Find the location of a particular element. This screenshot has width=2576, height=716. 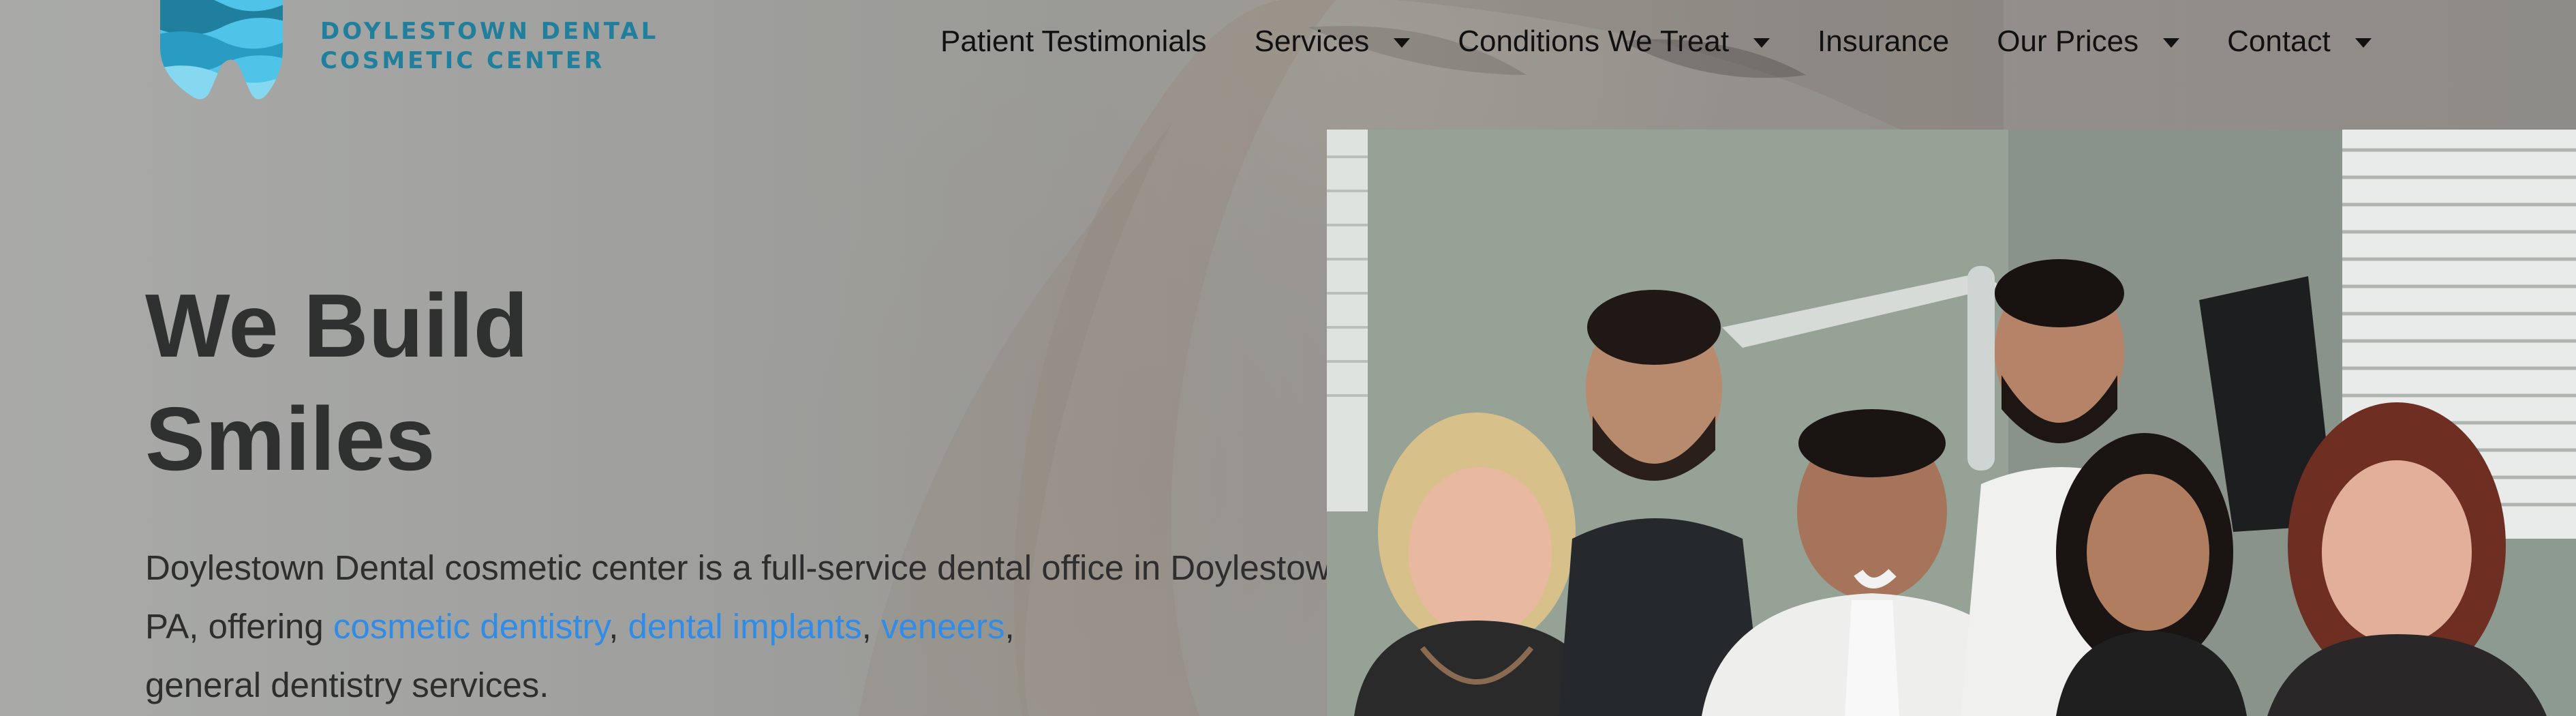

brand-name-line2: COSMETIC CENTER is located at coordinates (462, 60).